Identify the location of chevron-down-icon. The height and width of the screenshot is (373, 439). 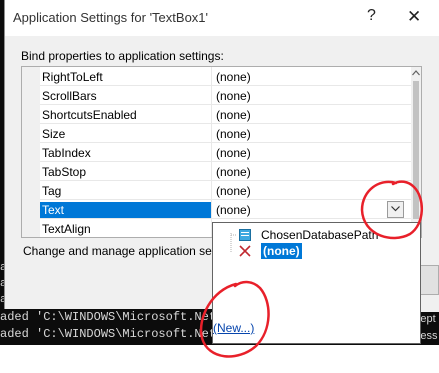
(395, 209).